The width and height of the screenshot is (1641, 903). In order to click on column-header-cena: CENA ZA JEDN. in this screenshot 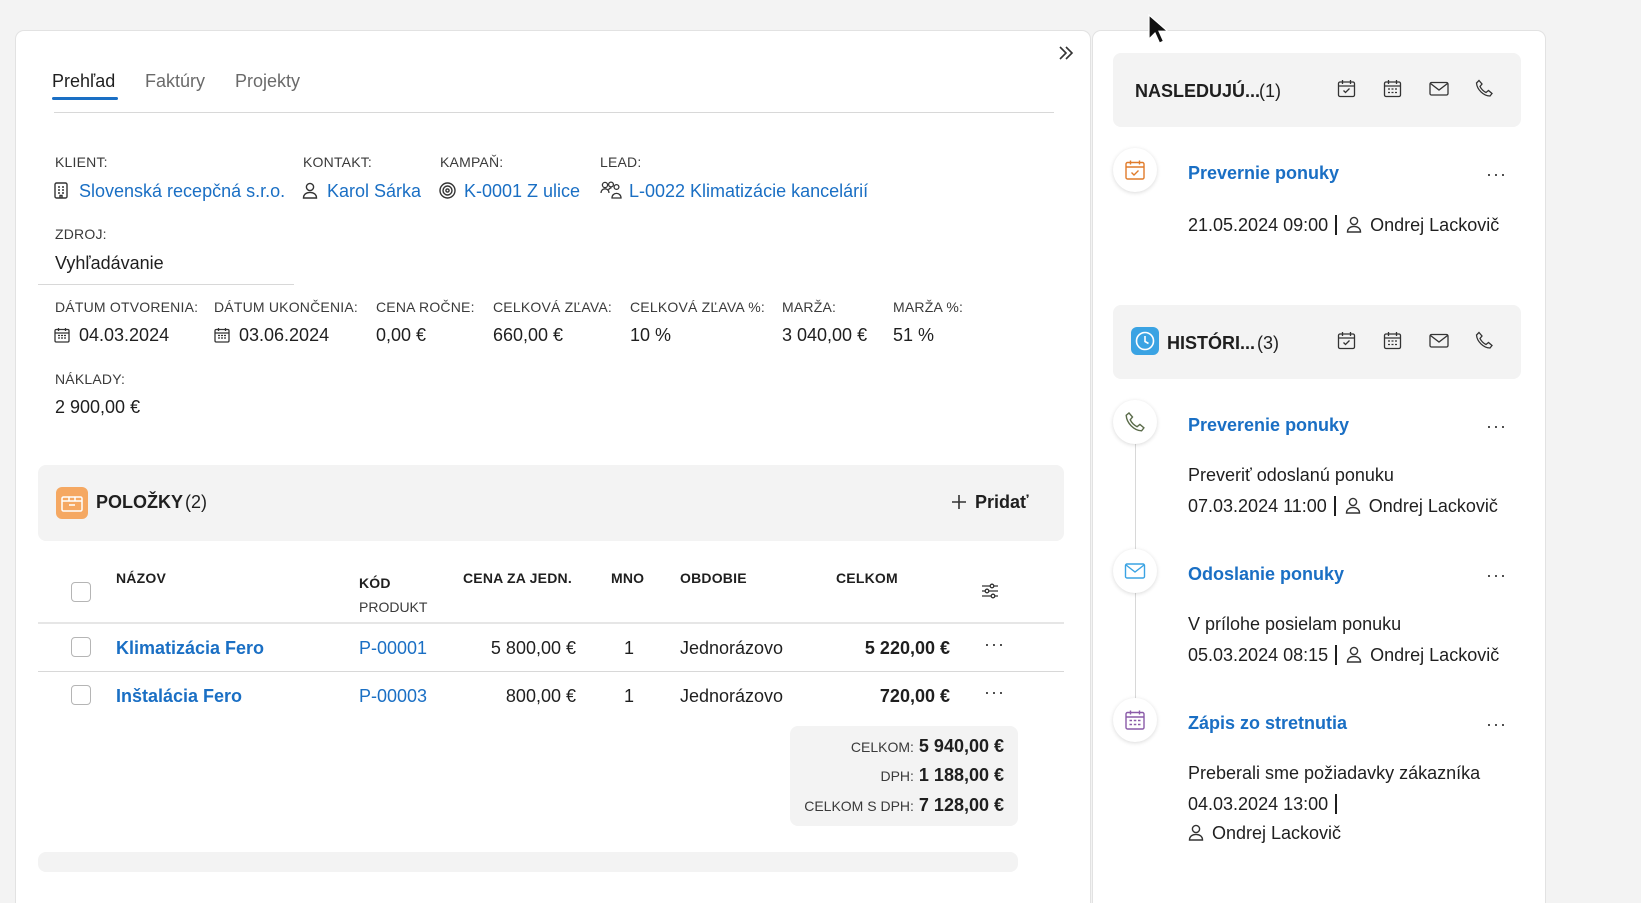, I will do `click(517, 578)`.